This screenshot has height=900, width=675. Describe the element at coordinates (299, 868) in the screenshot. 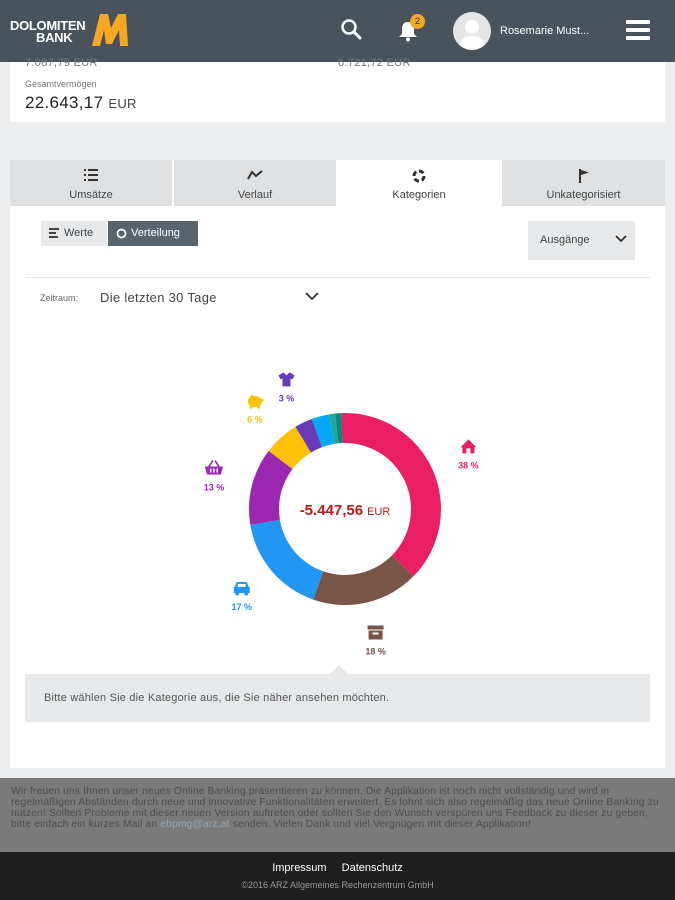

I see `imprint-link: Impressum` at that location.